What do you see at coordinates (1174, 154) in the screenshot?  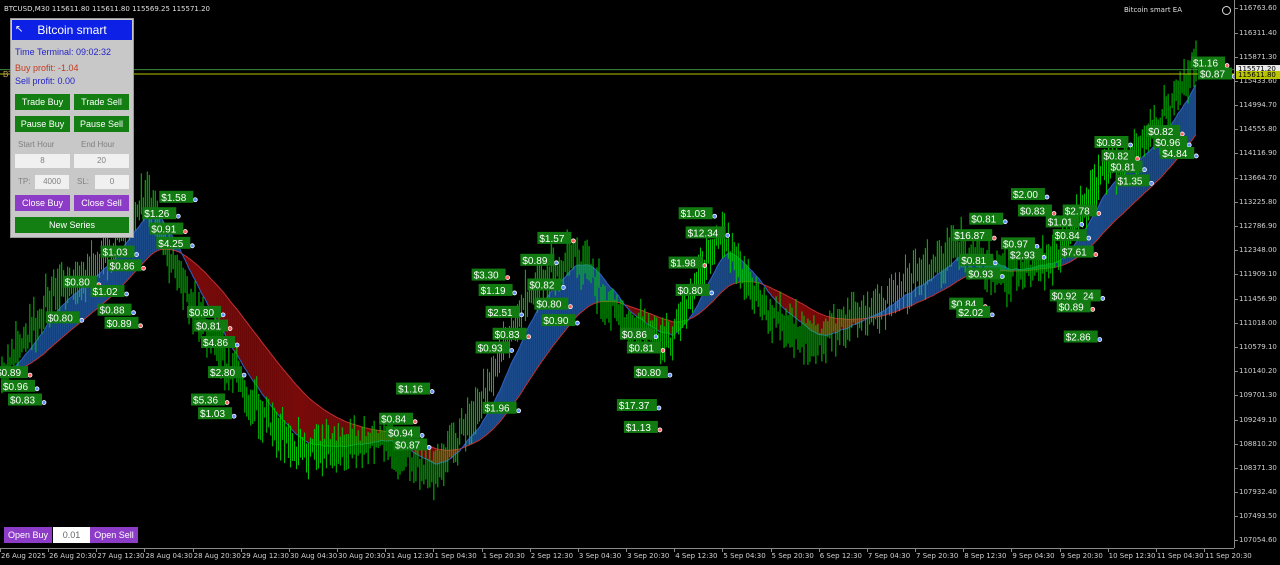 I see `profit-label-text: $4.84` at bounding box center [1174, 154].